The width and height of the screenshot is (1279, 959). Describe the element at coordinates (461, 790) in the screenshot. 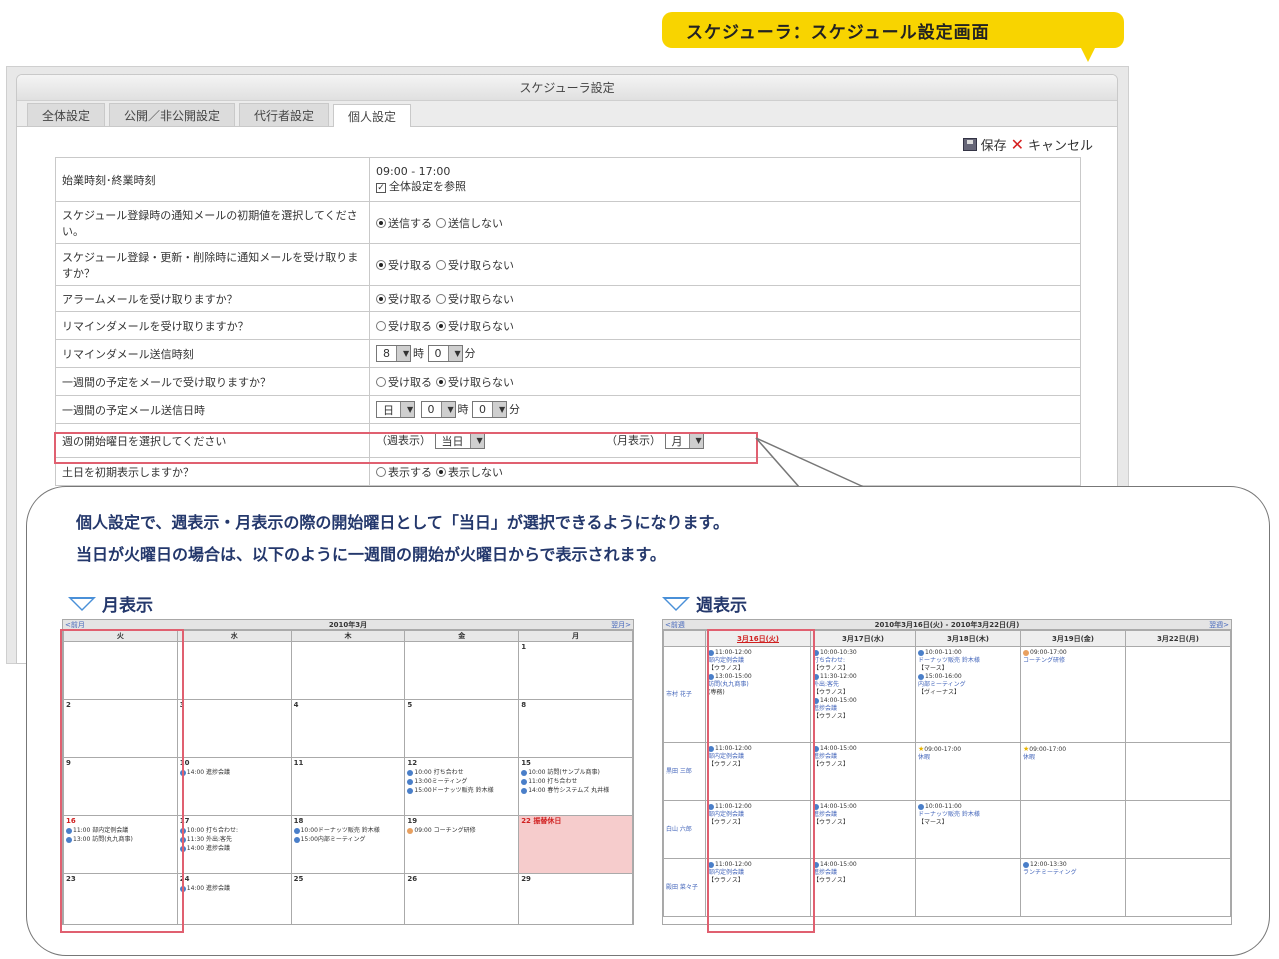

I see `calendar-event: 15:00ドーナッツ販売 鈴木様` at that location.